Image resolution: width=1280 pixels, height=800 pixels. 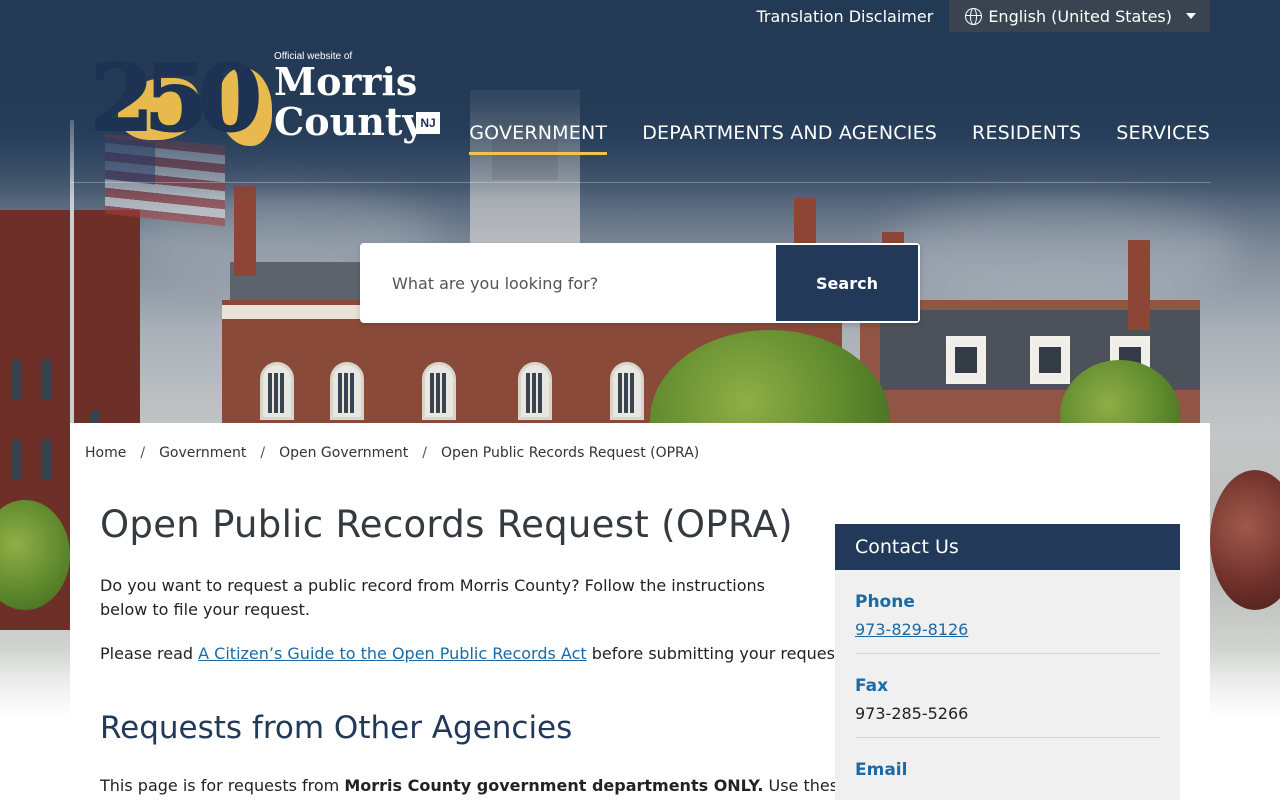 I want to click on page-title: Open Public Records Request (OPRA), so click(x=446, y=524).